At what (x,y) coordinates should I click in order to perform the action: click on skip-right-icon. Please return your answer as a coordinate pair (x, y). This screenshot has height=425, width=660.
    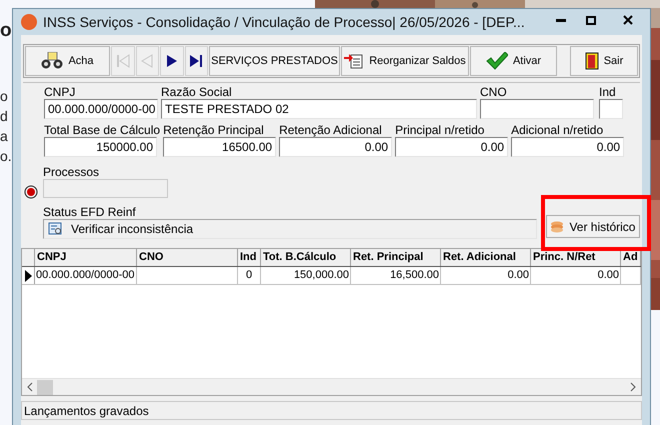
    Looking at the image, I should click on (196, 61).